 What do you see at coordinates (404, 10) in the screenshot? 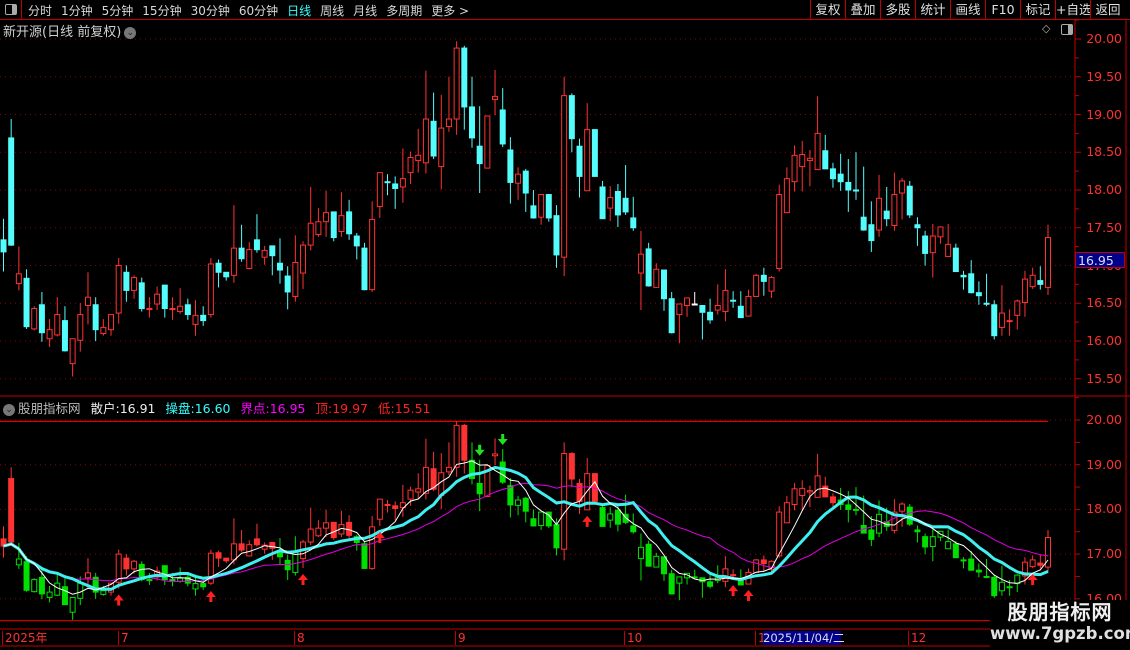
I see `tab-multi-period: 多周期` at bounding box center [404, 10].